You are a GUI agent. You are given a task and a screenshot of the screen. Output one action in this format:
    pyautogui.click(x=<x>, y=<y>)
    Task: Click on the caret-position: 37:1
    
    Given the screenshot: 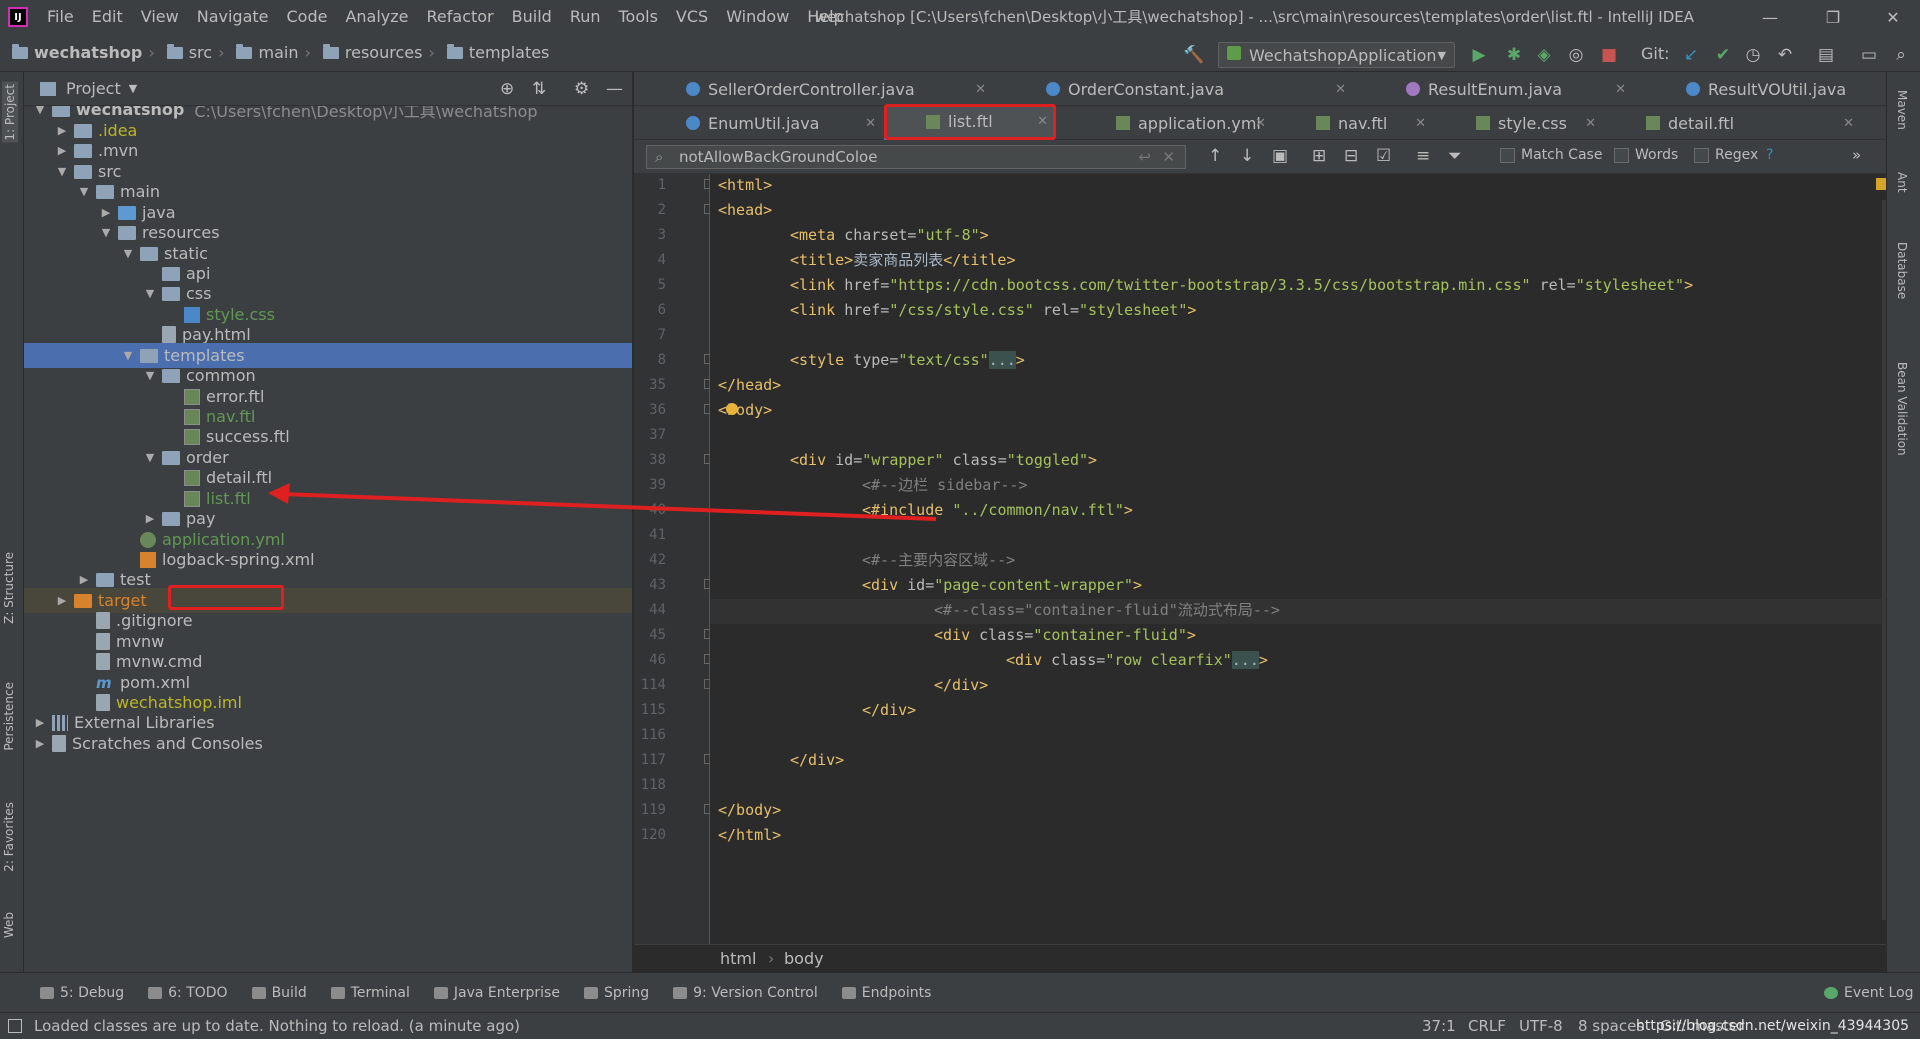 What is the action you would take?
    pyautogui.click(x=1439, y=1026)
    